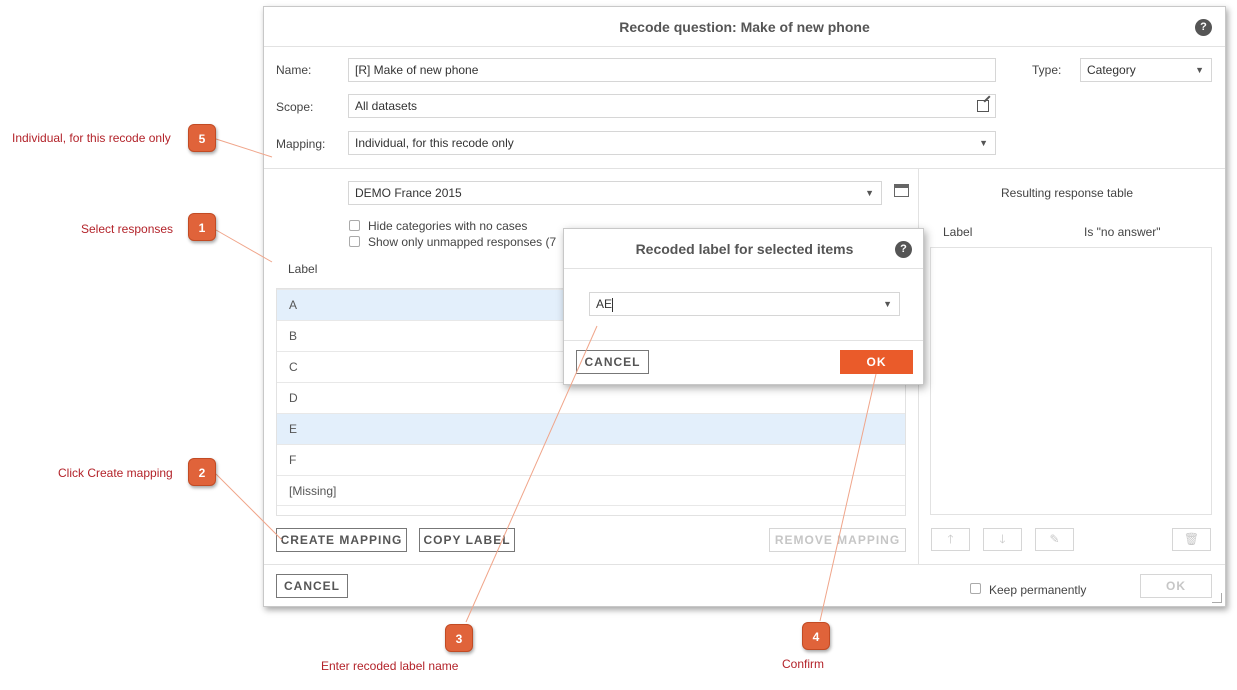 This screenshot has width=1237, height=690. What do you see at coordinates (744, 564) in the screenshot?
I see `footer-divider` at bounding box center [744, 564].